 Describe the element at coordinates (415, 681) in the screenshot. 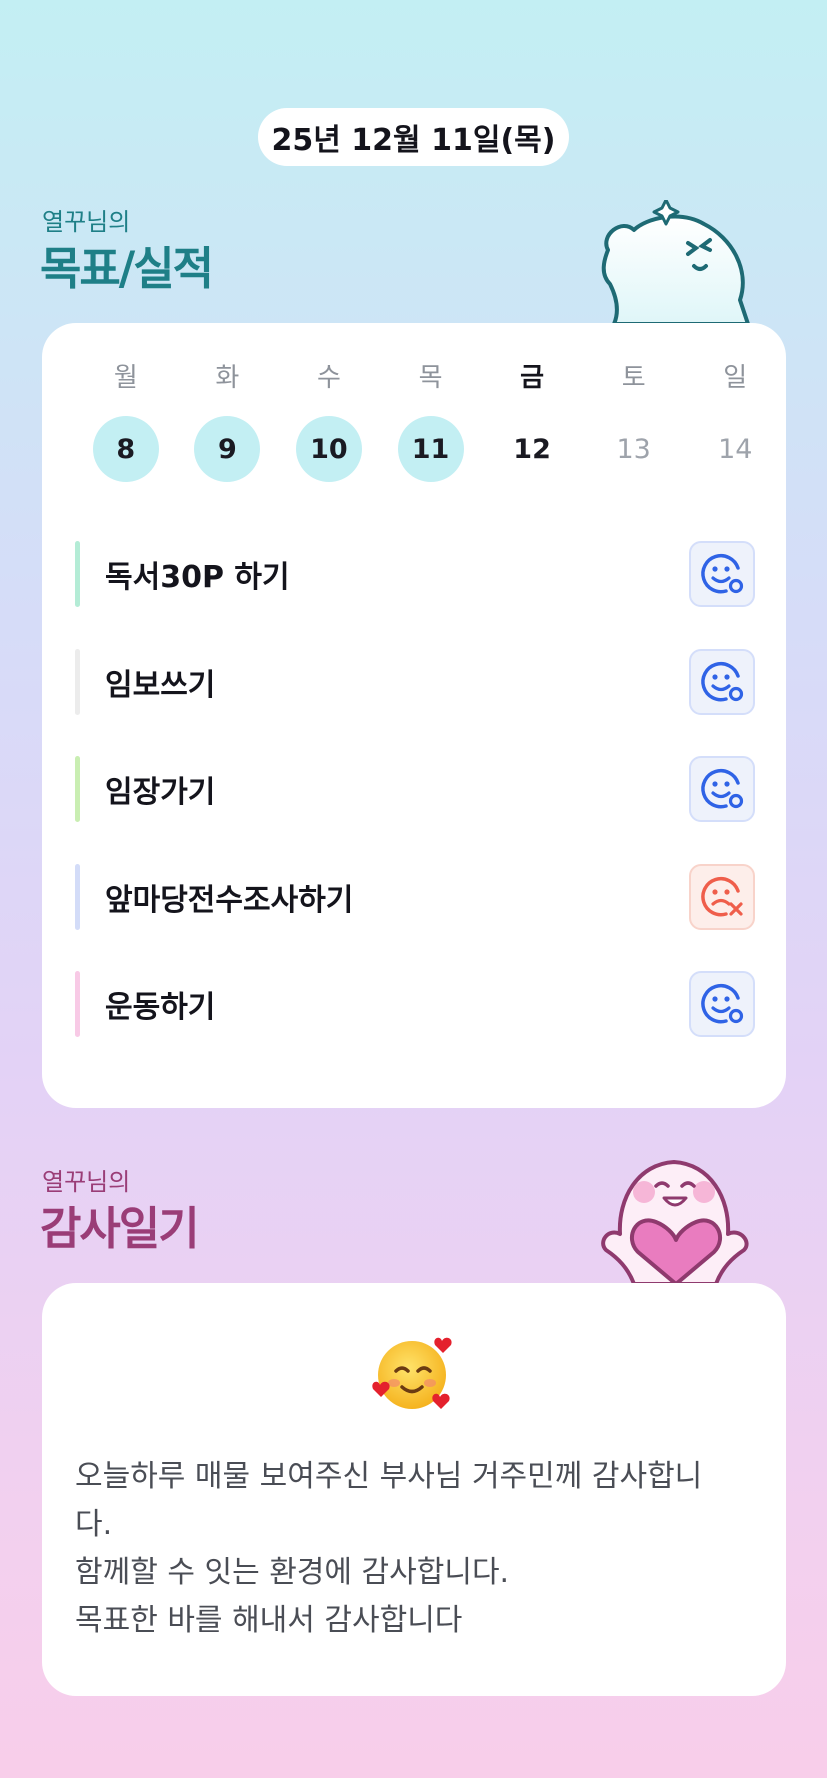

I see `goal-item: 임보쓰기` at that location.